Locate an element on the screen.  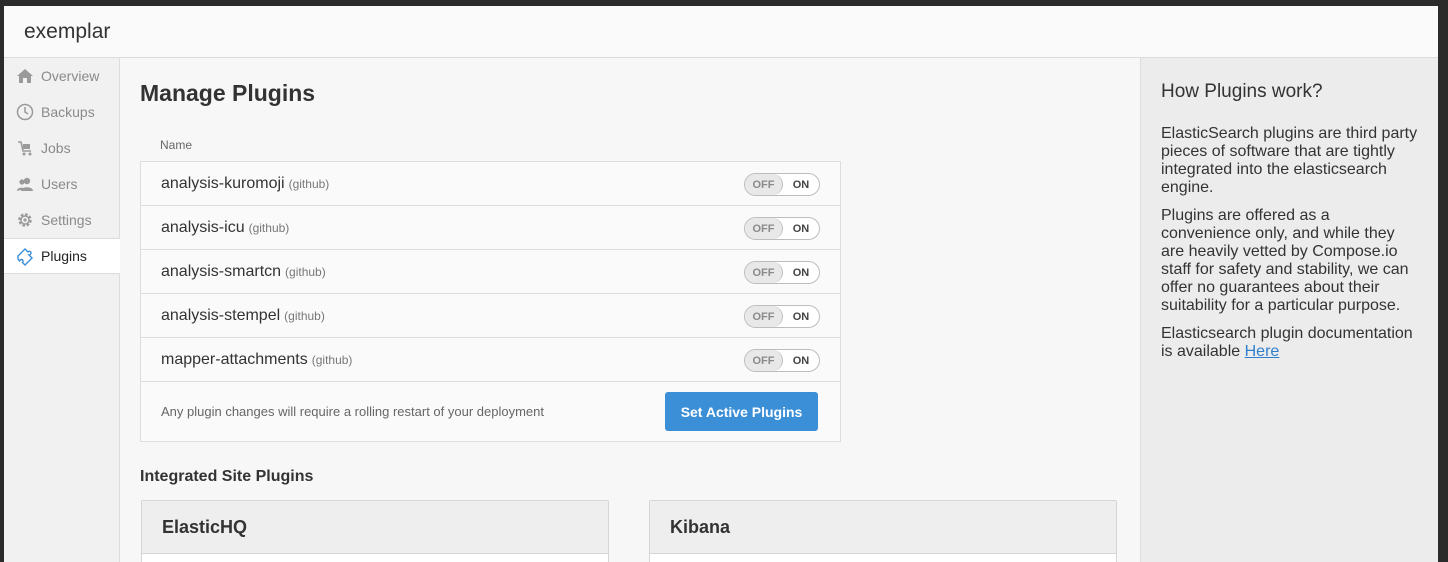
sidebar-item-backups: Backups is located at coordinates (61, 112).